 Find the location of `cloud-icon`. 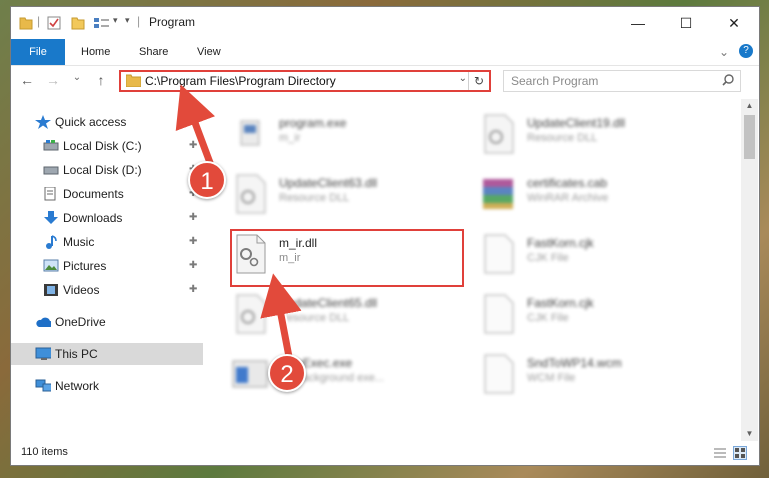

cloud-icon is located at coordinates (43, 322).